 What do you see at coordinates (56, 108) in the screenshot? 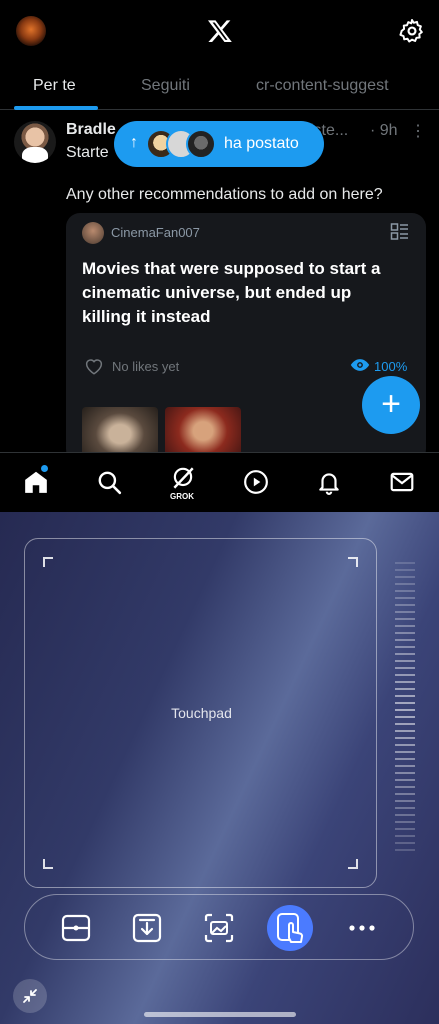
I see `active-tab-indicator` at bounding box center [56, 108].